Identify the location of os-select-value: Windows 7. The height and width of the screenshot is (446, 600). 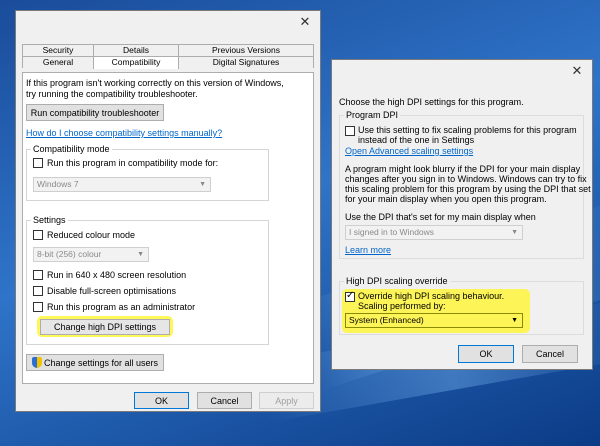
(58, 184).